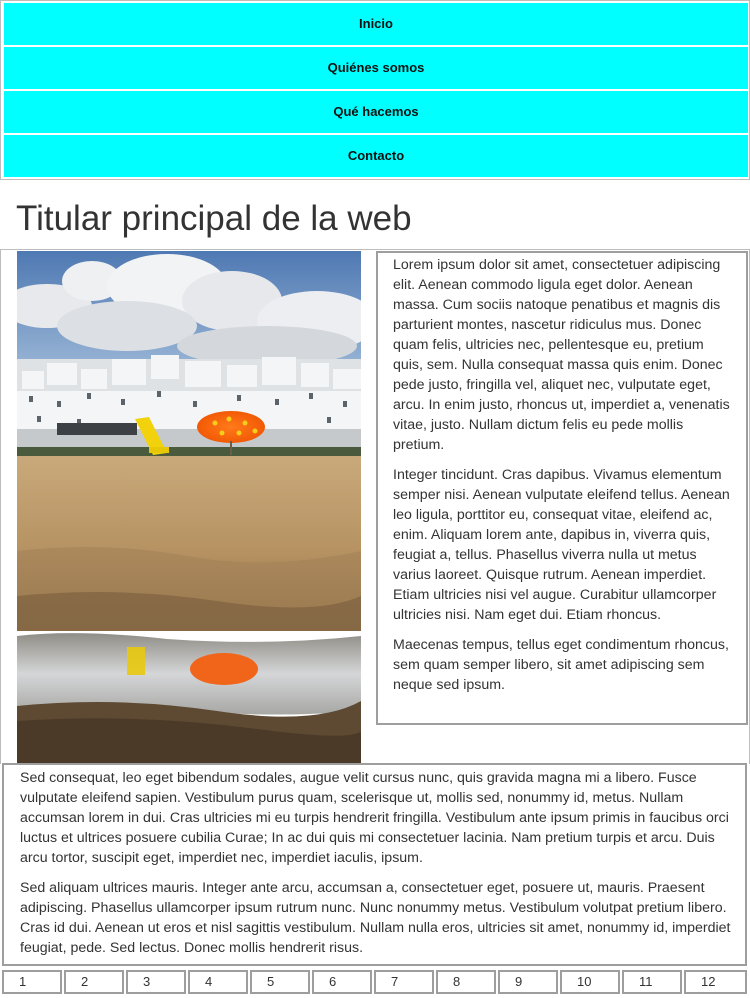 This screenshot has width=750, height=998. Describe the element at coordinates (715, 982) in the screenshot. I see `page-link-12: 12` at that location.